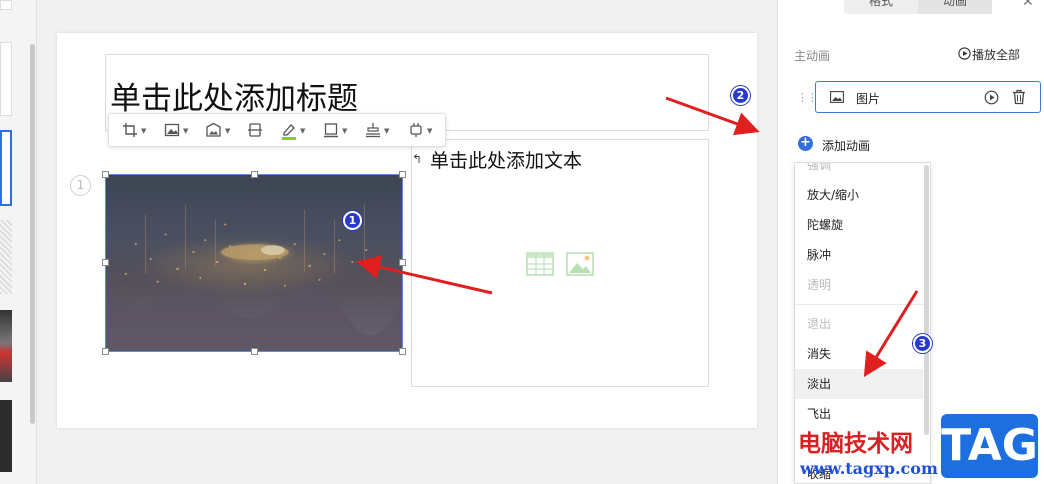 The width and height of the screenshot is (1044, 484). I want to click on image-adjust-icon, so click(213, 129).